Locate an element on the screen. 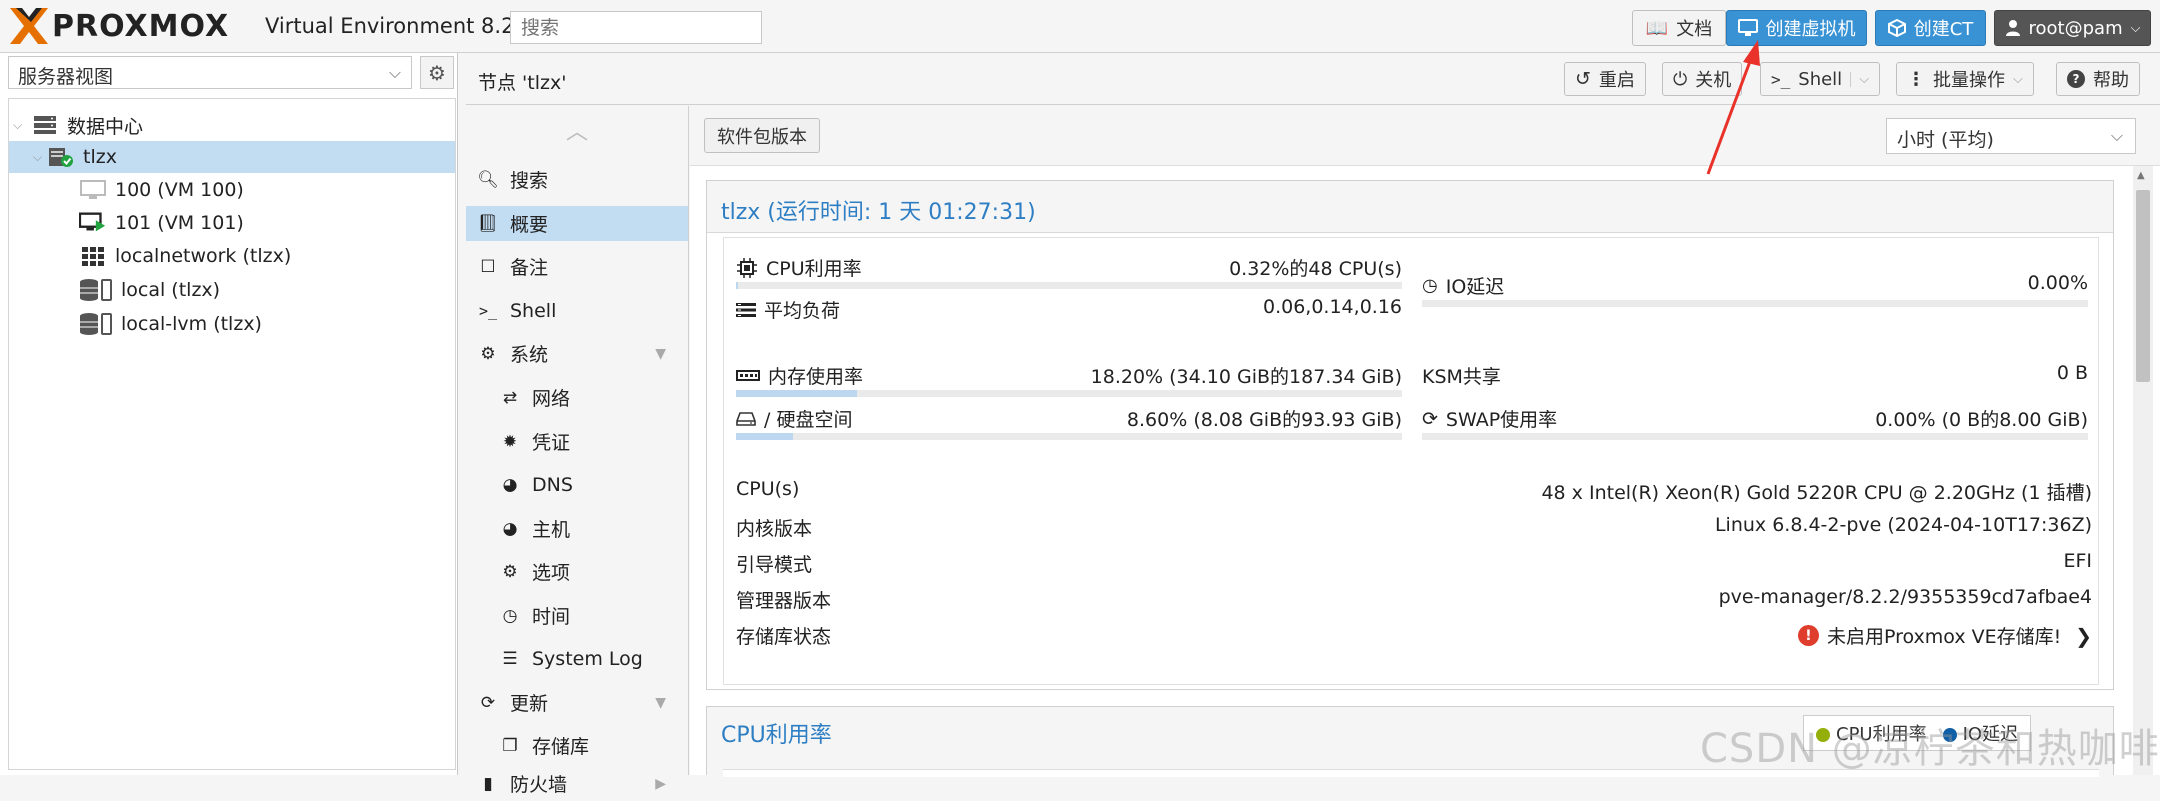 The image size is (2160, 801). user-label: root@pam is located at coordinates (2075, 28).